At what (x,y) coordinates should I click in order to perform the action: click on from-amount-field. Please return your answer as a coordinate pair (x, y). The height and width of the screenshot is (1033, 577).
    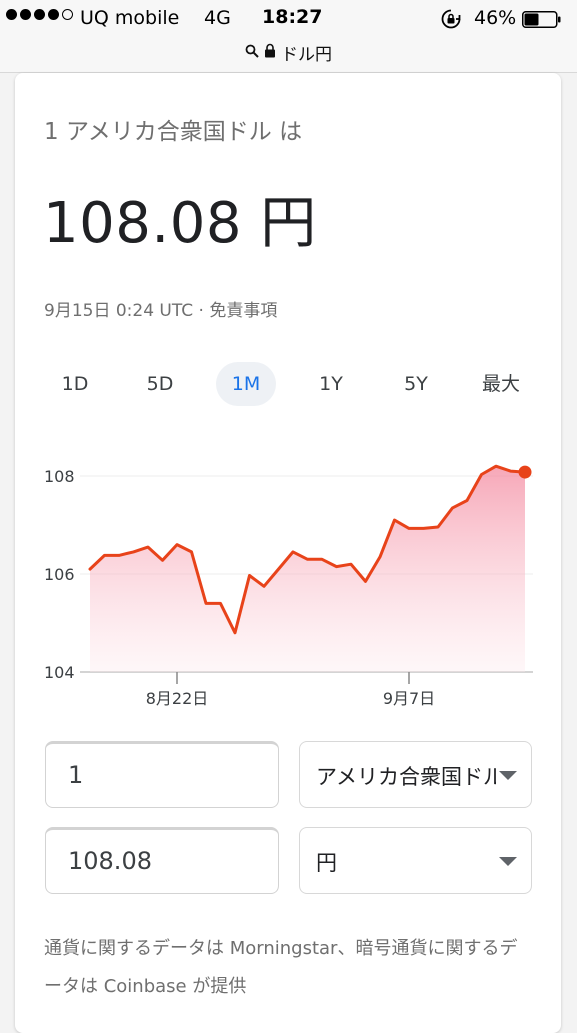
    Looking at the image, I should click on (162, 774).